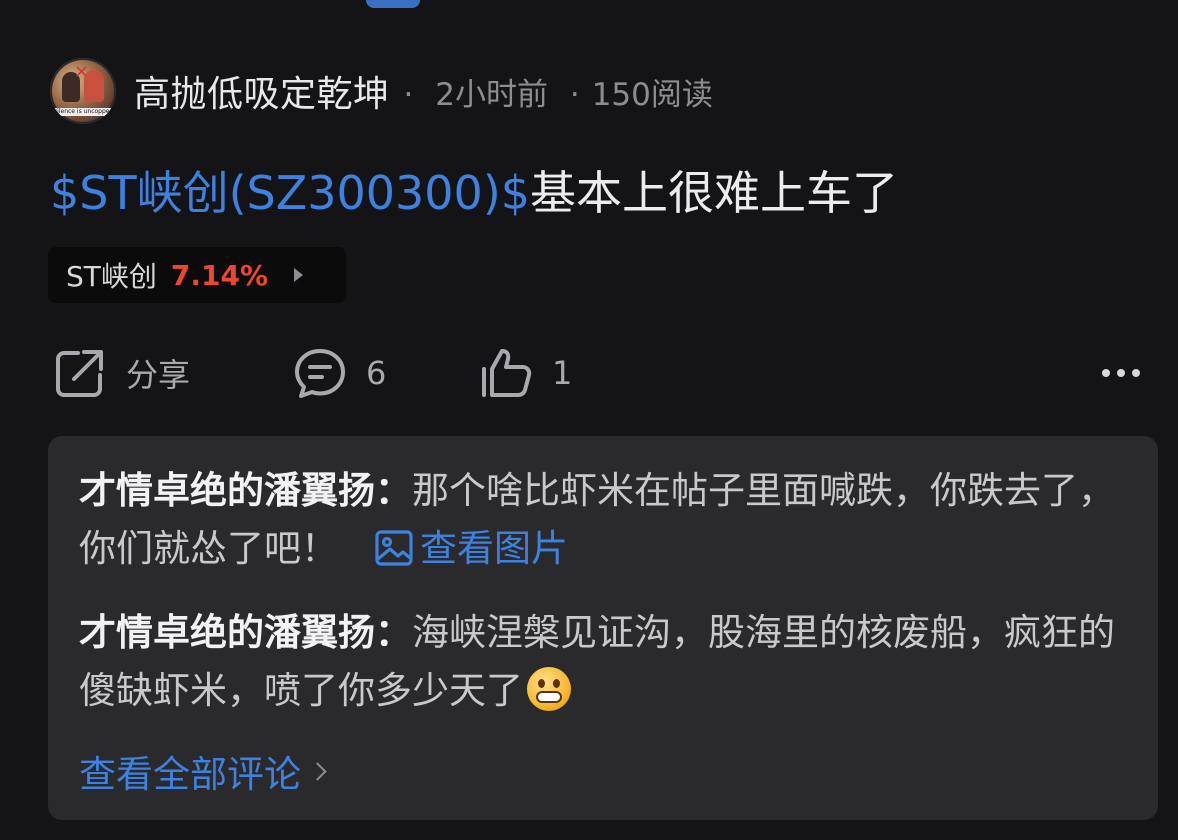  I want to click on comment-item: 才情卓绝的潘翼扬：那个啥比虾米在帖子里面喊跌，你跌去了，你们就怂了吧！ 查看图片, so click(603, 520).